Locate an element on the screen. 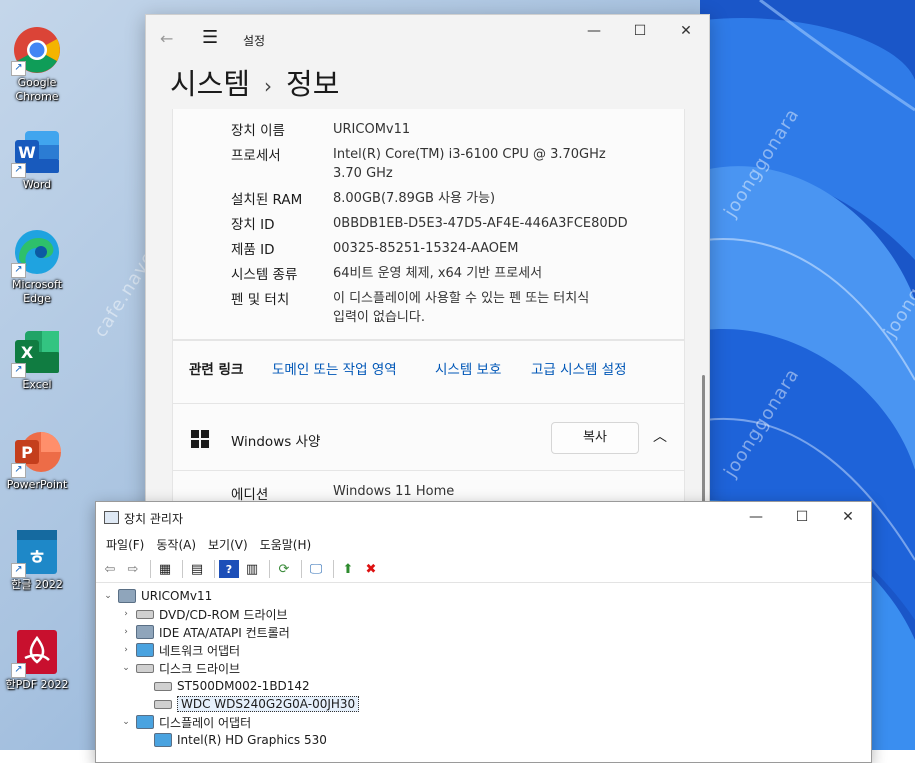 Image resolution: width=915 pixels, height=763 pixels. tree-item-computer: ⌄ URICOMv11 is located at coordinates (157, 596).